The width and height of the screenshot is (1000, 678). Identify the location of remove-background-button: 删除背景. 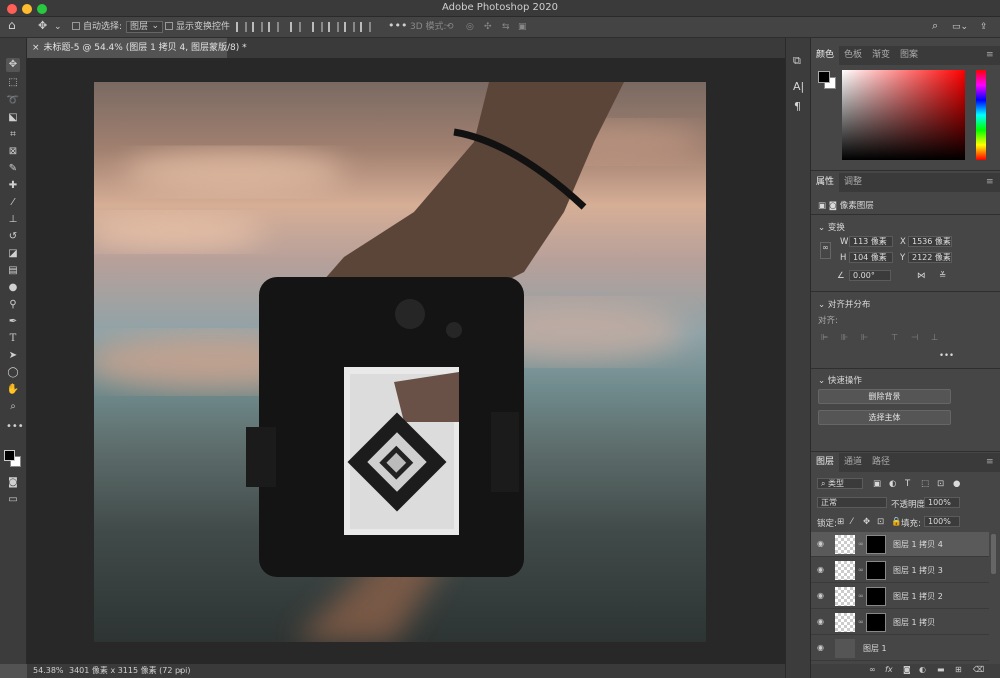
(884, 396).